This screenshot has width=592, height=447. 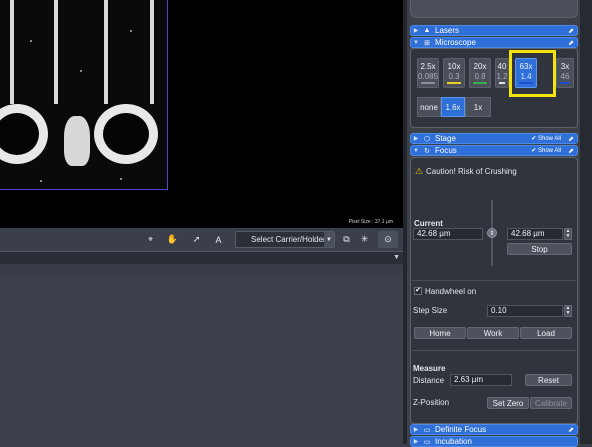 I want to click on section-definite-focus: ▶ ▭ Definite Focus ⬈, so click(x=494, y=429).